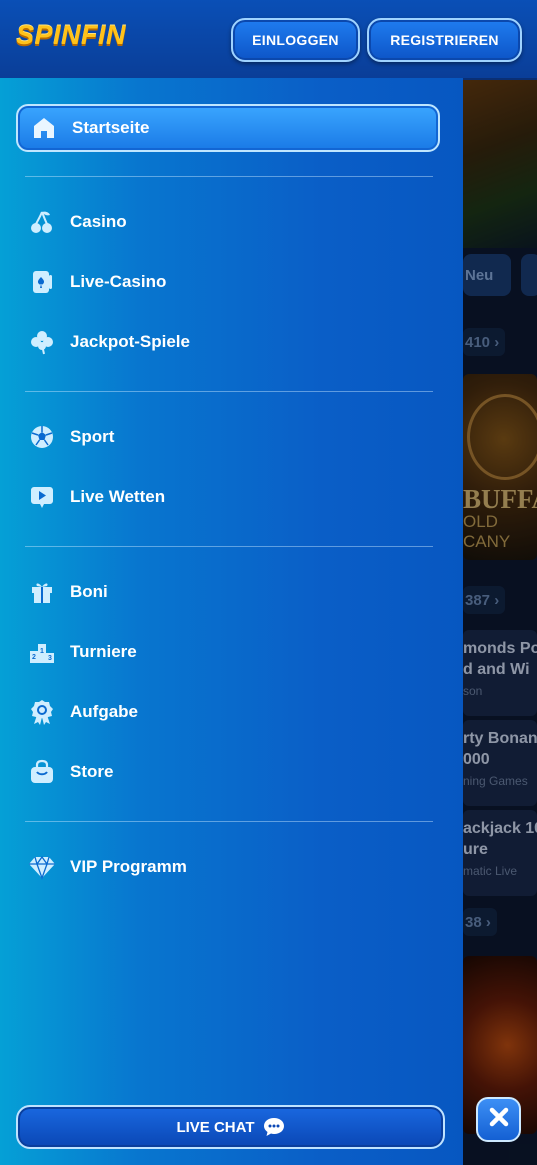  I want to click on top-header: SPINFIN EINLOGGEN REGISTRIEREN, so click(268, 40).